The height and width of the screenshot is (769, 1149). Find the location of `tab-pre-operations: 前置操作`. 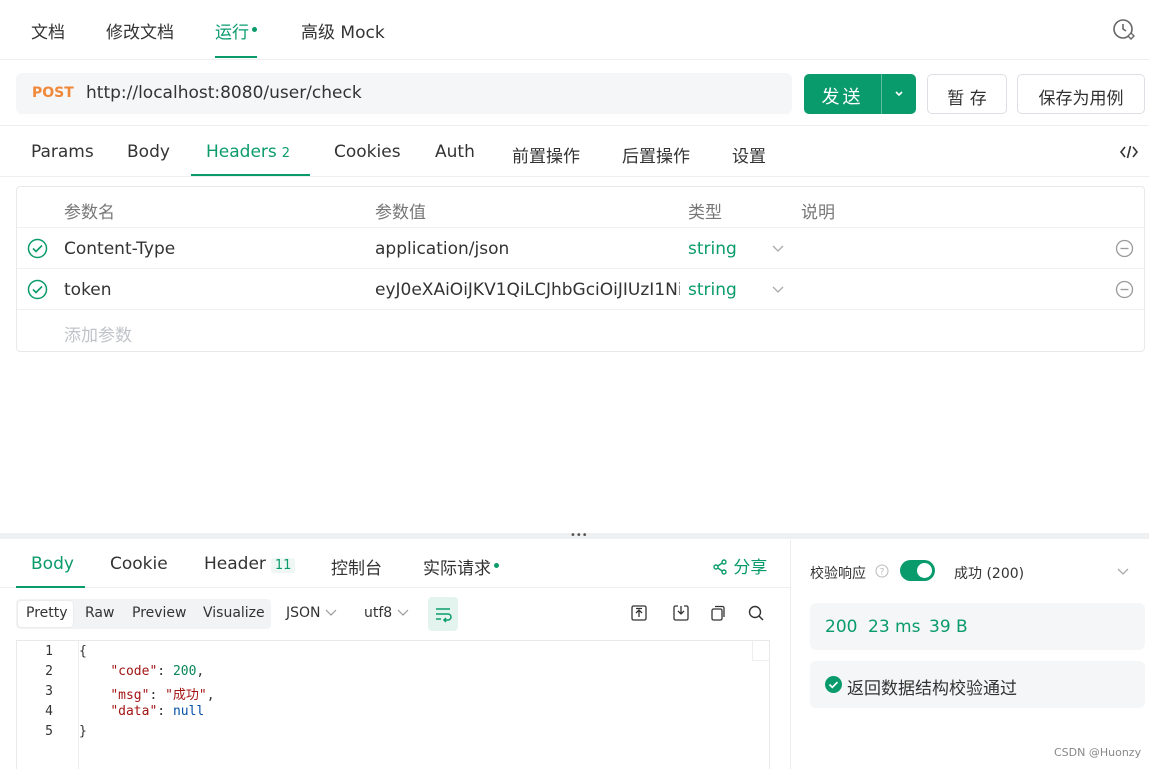

tab-pre-operations: 前置操作 is located at coordinates (546, 154).